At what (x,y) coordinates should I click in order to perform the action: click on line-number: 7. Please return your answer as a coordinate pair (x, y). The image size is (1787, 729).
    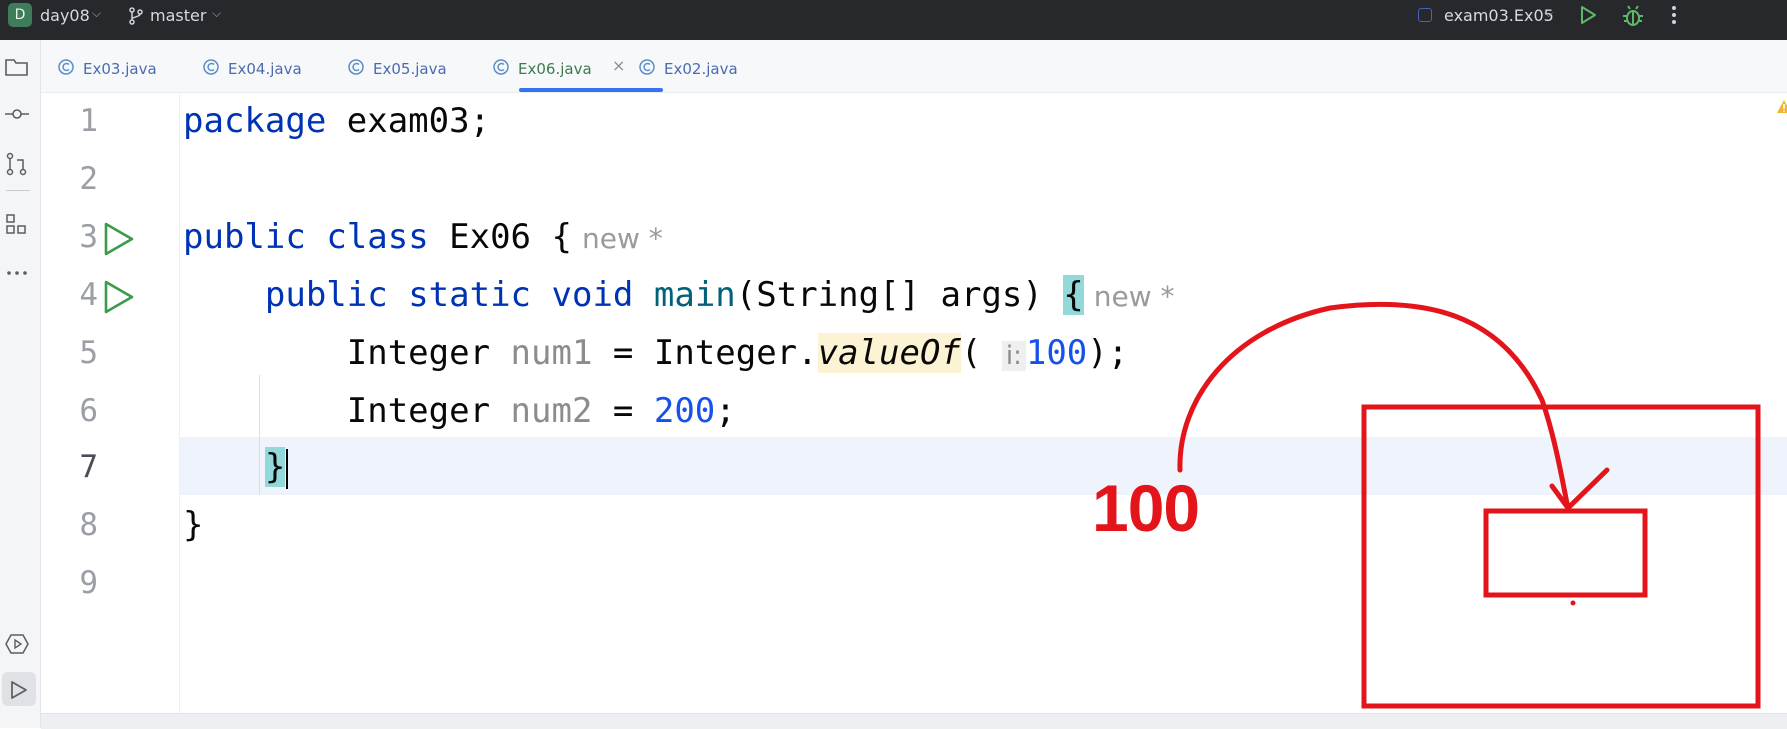
    Looking at the image, I should click on (88, 467).